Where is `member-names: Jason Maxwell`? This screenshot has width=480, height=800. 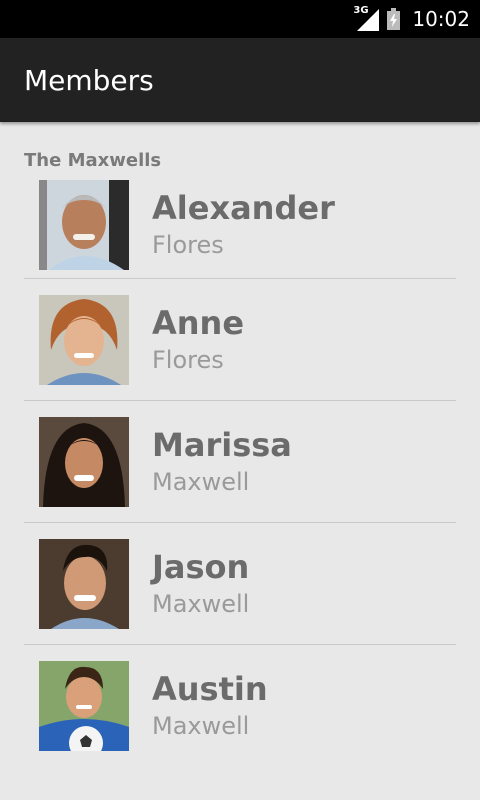 member-names: Jason Maxwell is located at coordinates (200, 584).